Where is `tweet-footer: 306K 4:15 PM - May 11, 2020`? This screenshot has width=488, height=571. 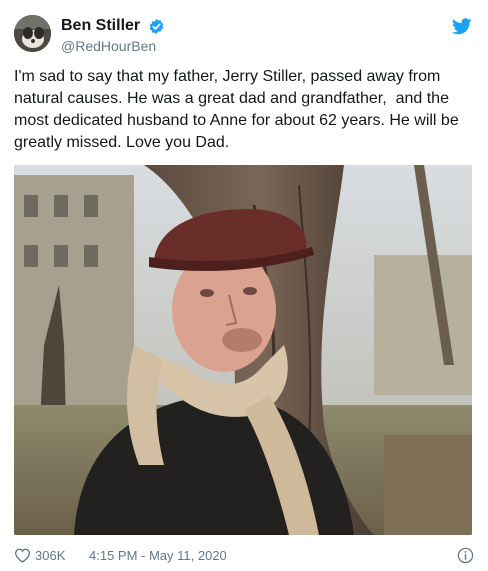 tweet-footer: 306K 4:15 PM - May 11, 2020 is located at coordinates (244, 555).